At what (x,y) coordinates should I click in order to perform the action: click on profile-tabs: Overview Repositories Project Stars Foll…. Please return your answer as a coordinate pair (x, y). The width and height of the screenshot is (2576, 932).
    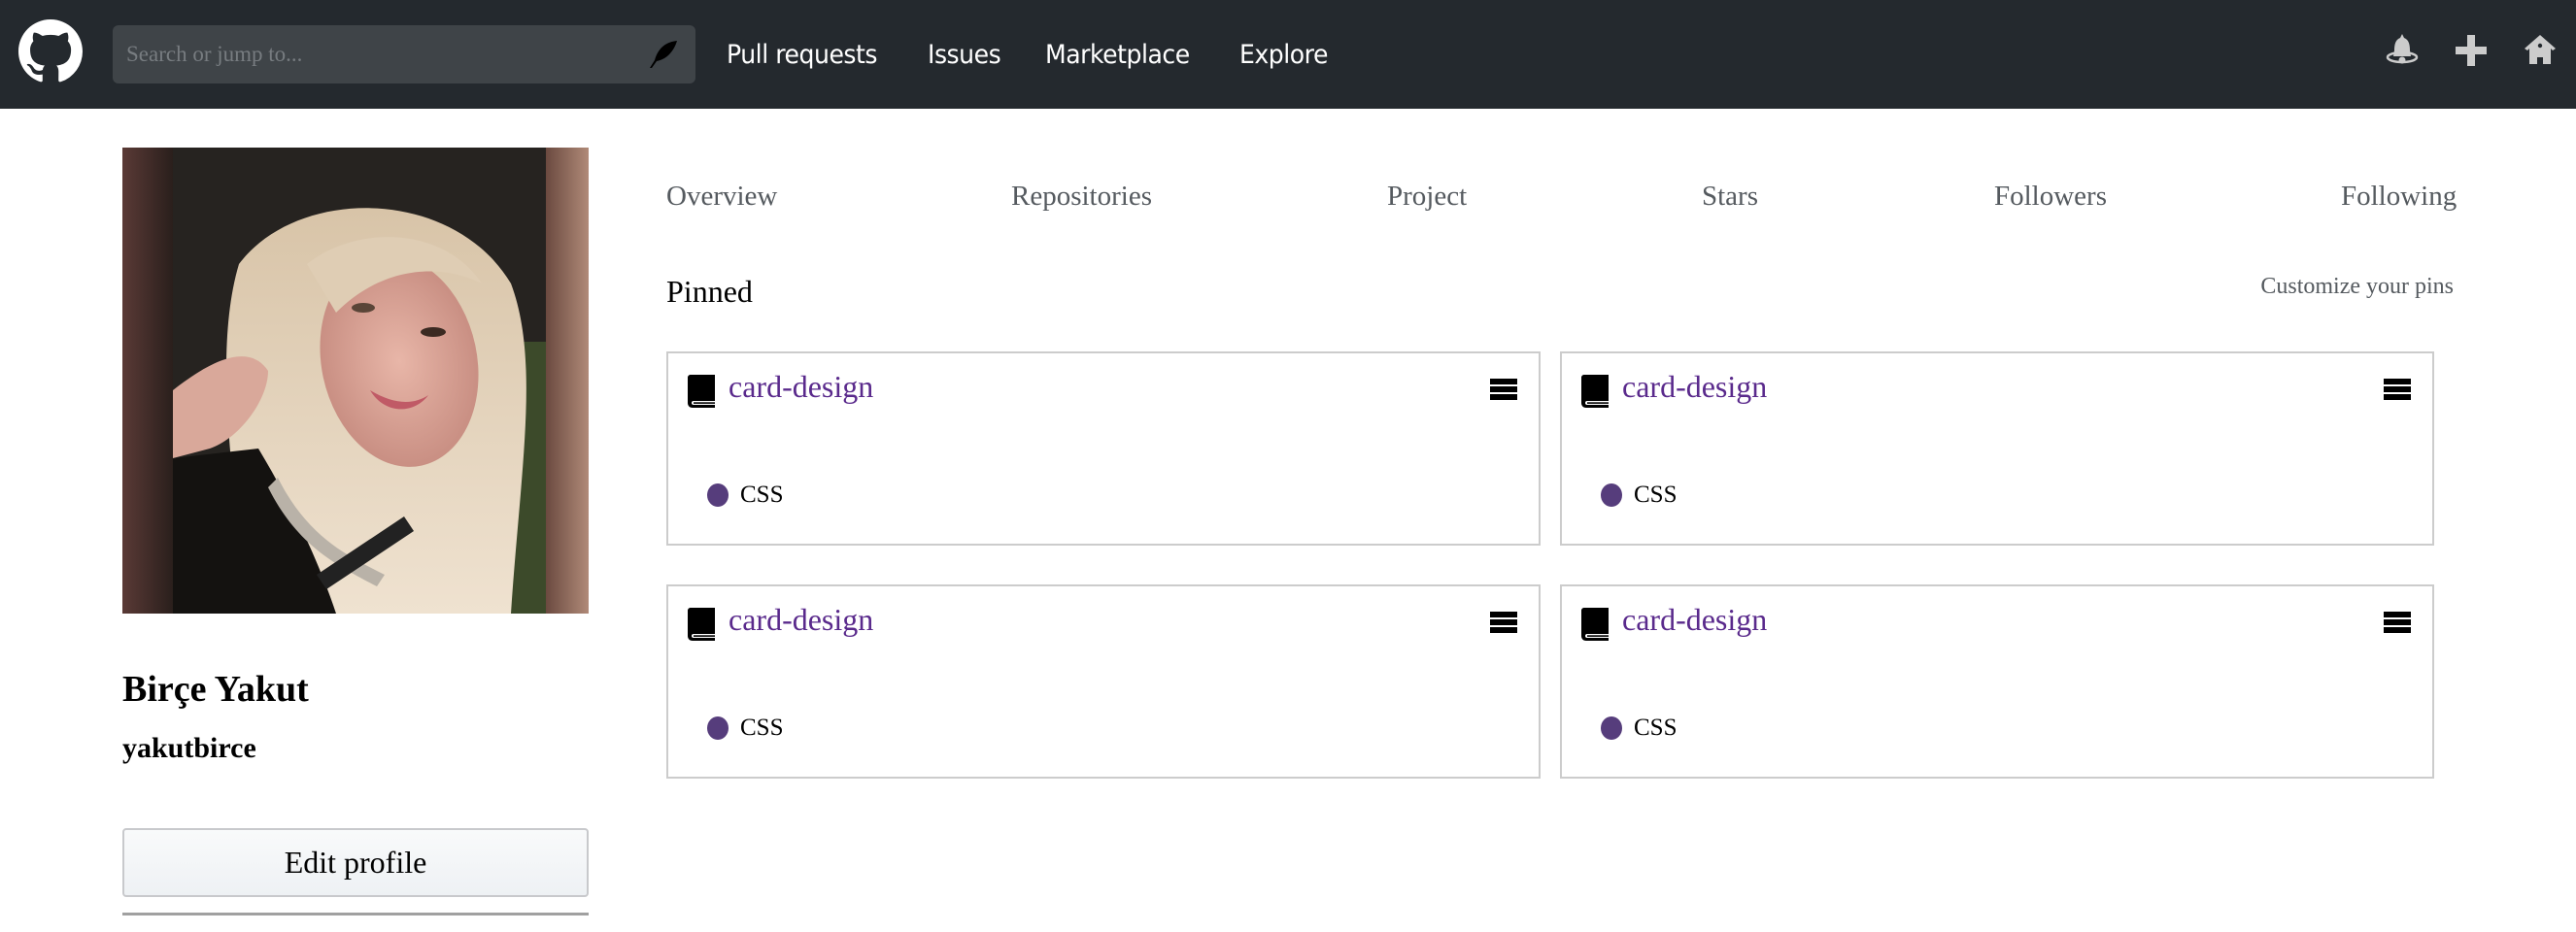
    Looking at the image, I should click on (1561, 202).